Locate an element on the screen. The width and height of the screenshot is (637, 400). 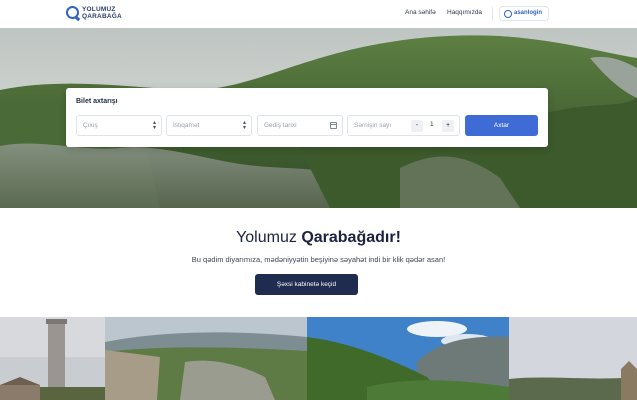
date-placeholder: Gediş tarixi is located at coordinates (280, 125).